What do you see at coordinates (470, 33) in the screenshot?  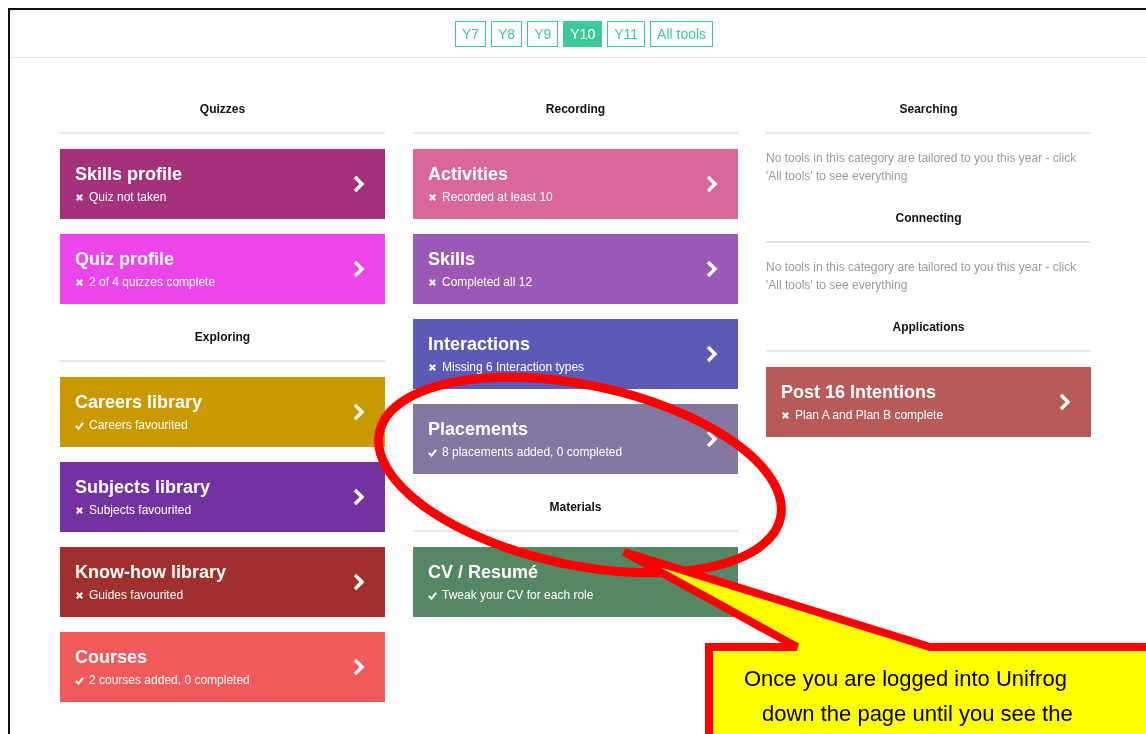 I see `year-tab: Y7` at bounding box center [470, 33].